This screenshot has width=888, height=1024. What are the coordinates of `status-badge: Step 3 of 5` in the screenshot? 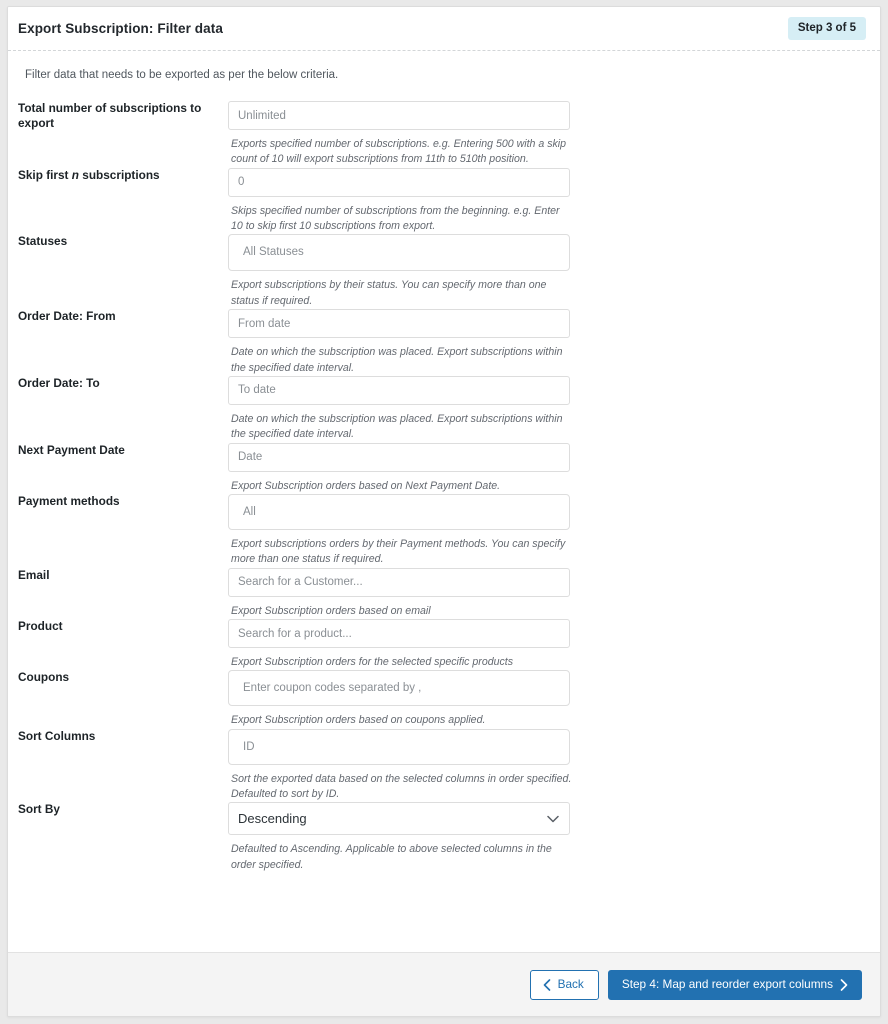 It's located at (826, 28).